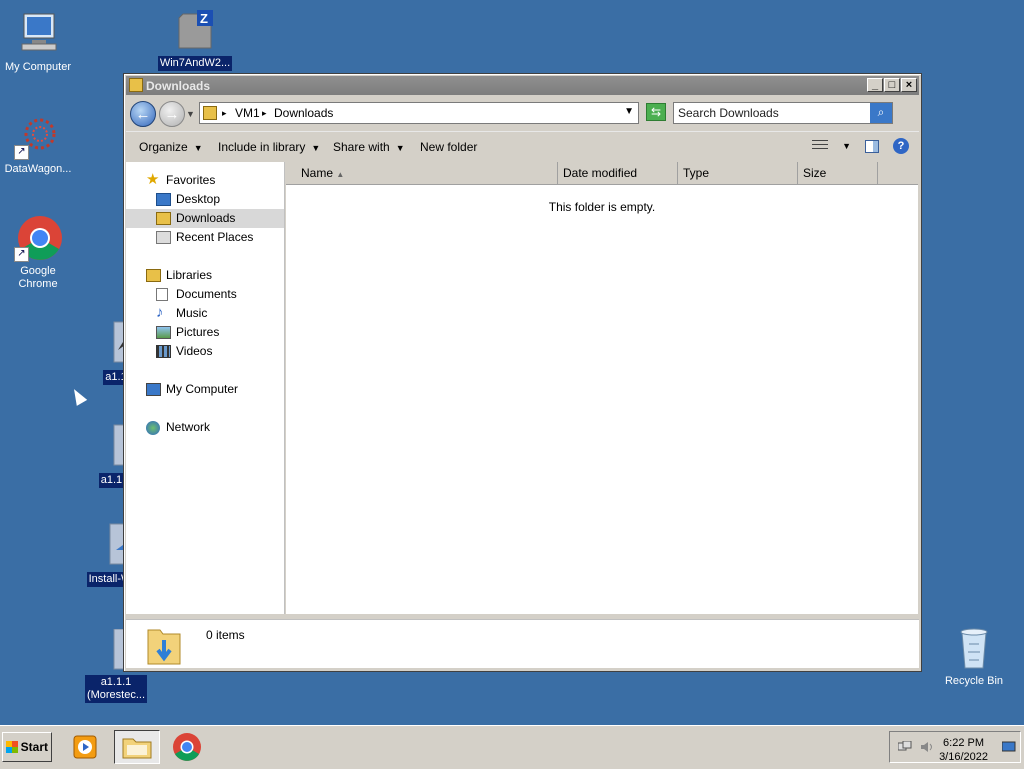 The height and width of the screenshot is (769, 1024). Describe the element at coordinates (195, 30) in the screenshot. I see `archive-file-icon: Z` at that location.